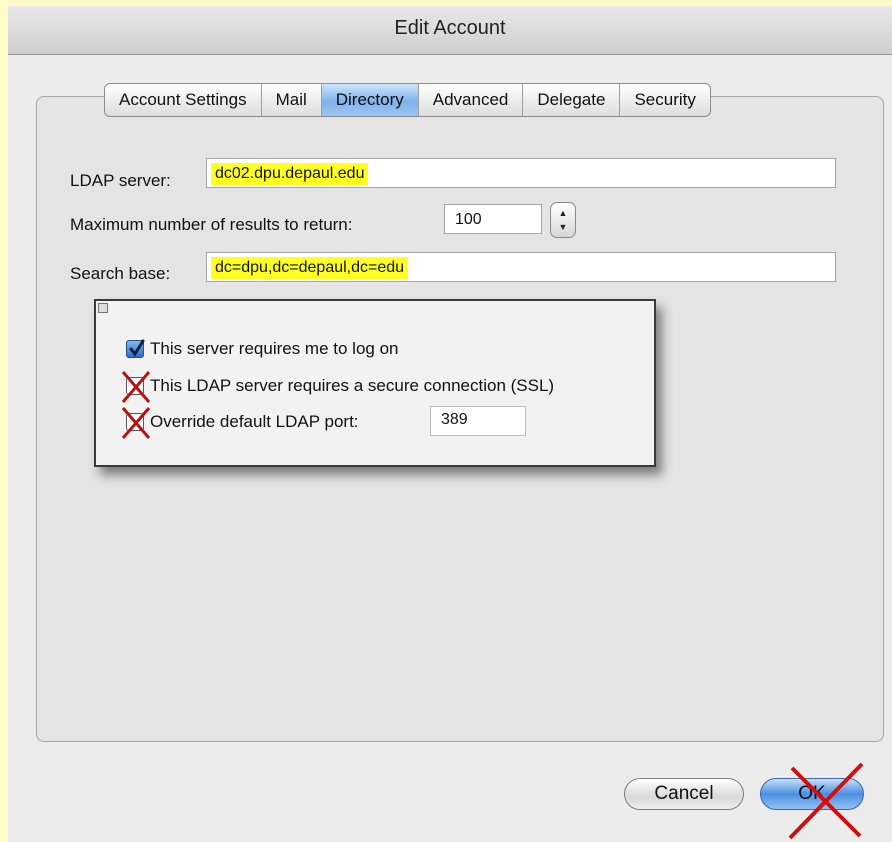  I want to click on popup-close-icon, so click(103, 308).